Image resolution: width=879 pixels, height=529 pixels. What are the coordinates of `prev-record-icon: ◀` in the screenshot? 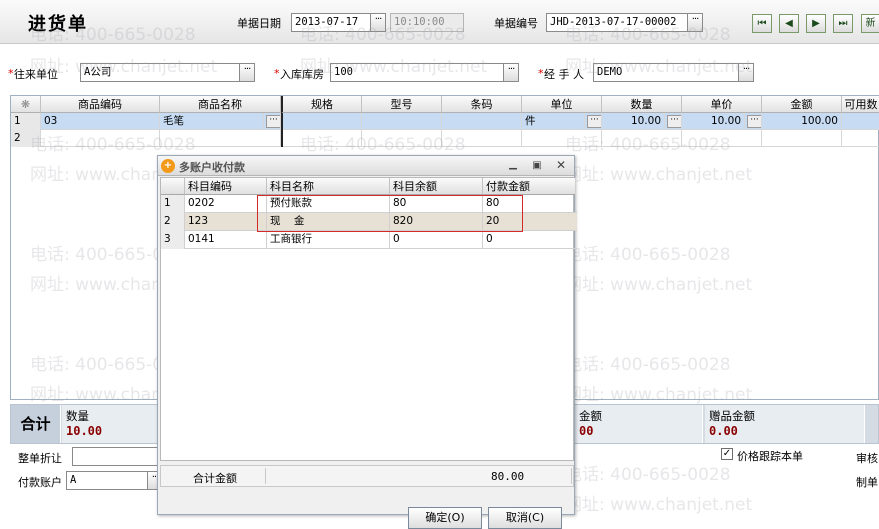 It's located at (789, 23).